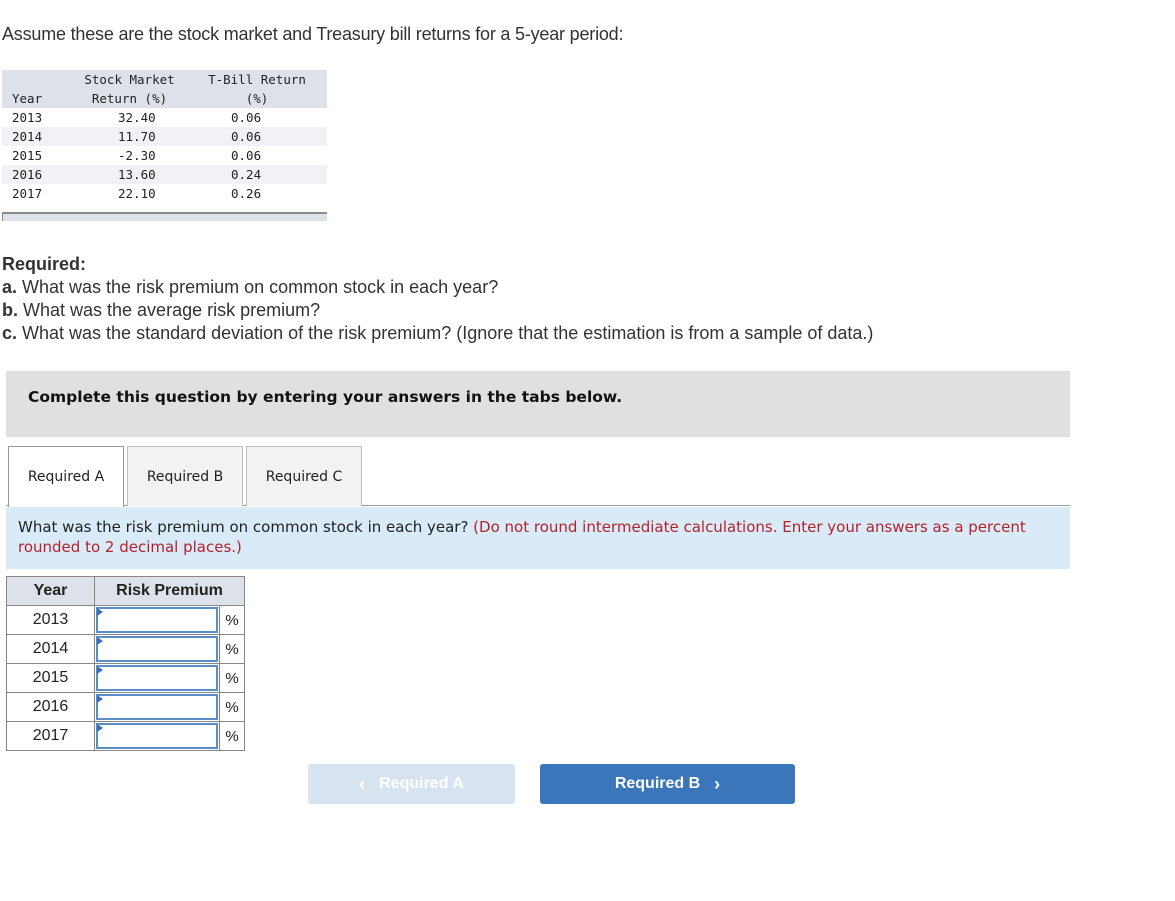 The height and width of the screenshot is (901, 1175). I want to click on answer-row: 2013 %, so click(125, 620).